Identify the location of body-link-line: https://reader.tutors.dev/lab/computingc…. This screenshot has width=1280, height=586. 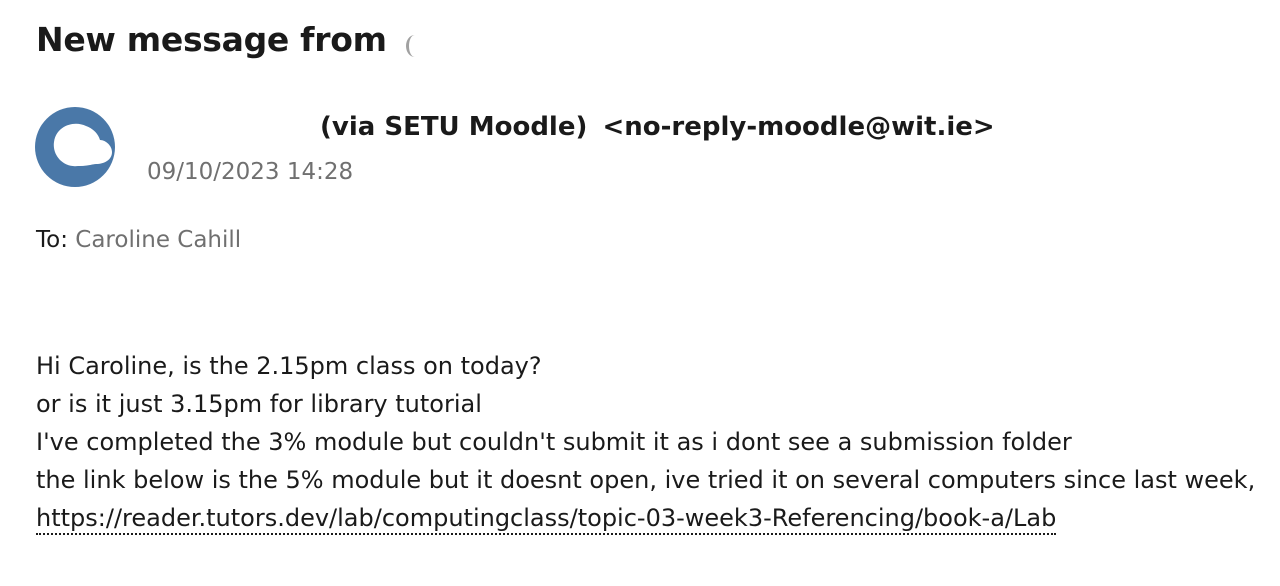
(651, 518).